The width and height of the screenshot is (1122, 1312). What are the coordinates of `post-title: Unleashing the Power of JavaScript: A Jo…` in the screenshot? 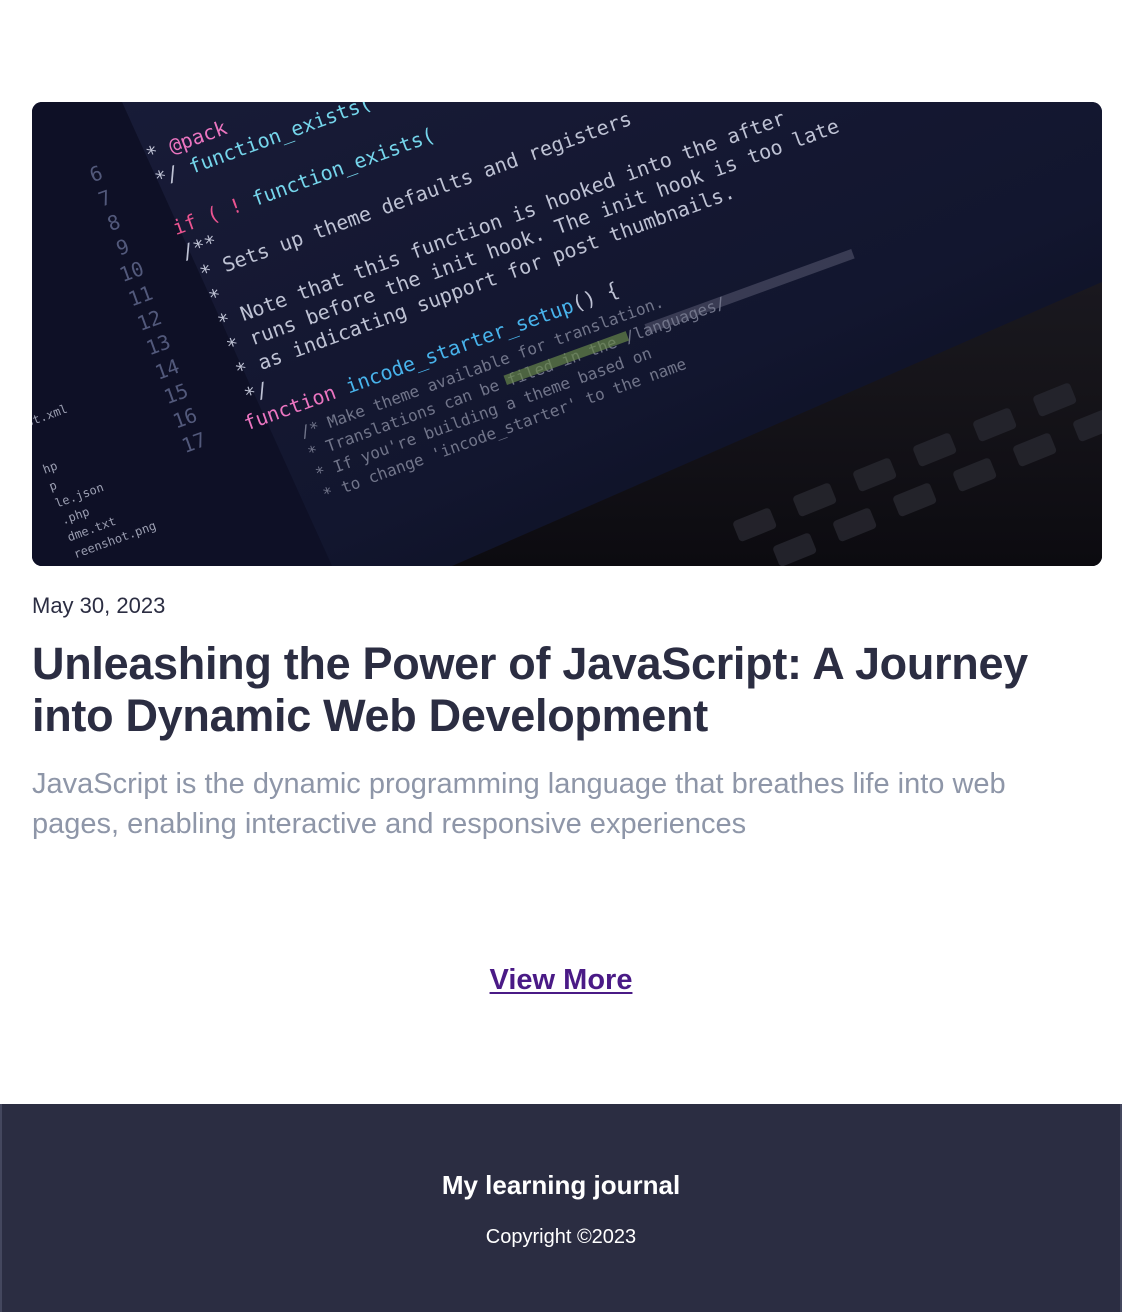 It's located at (530, 689).